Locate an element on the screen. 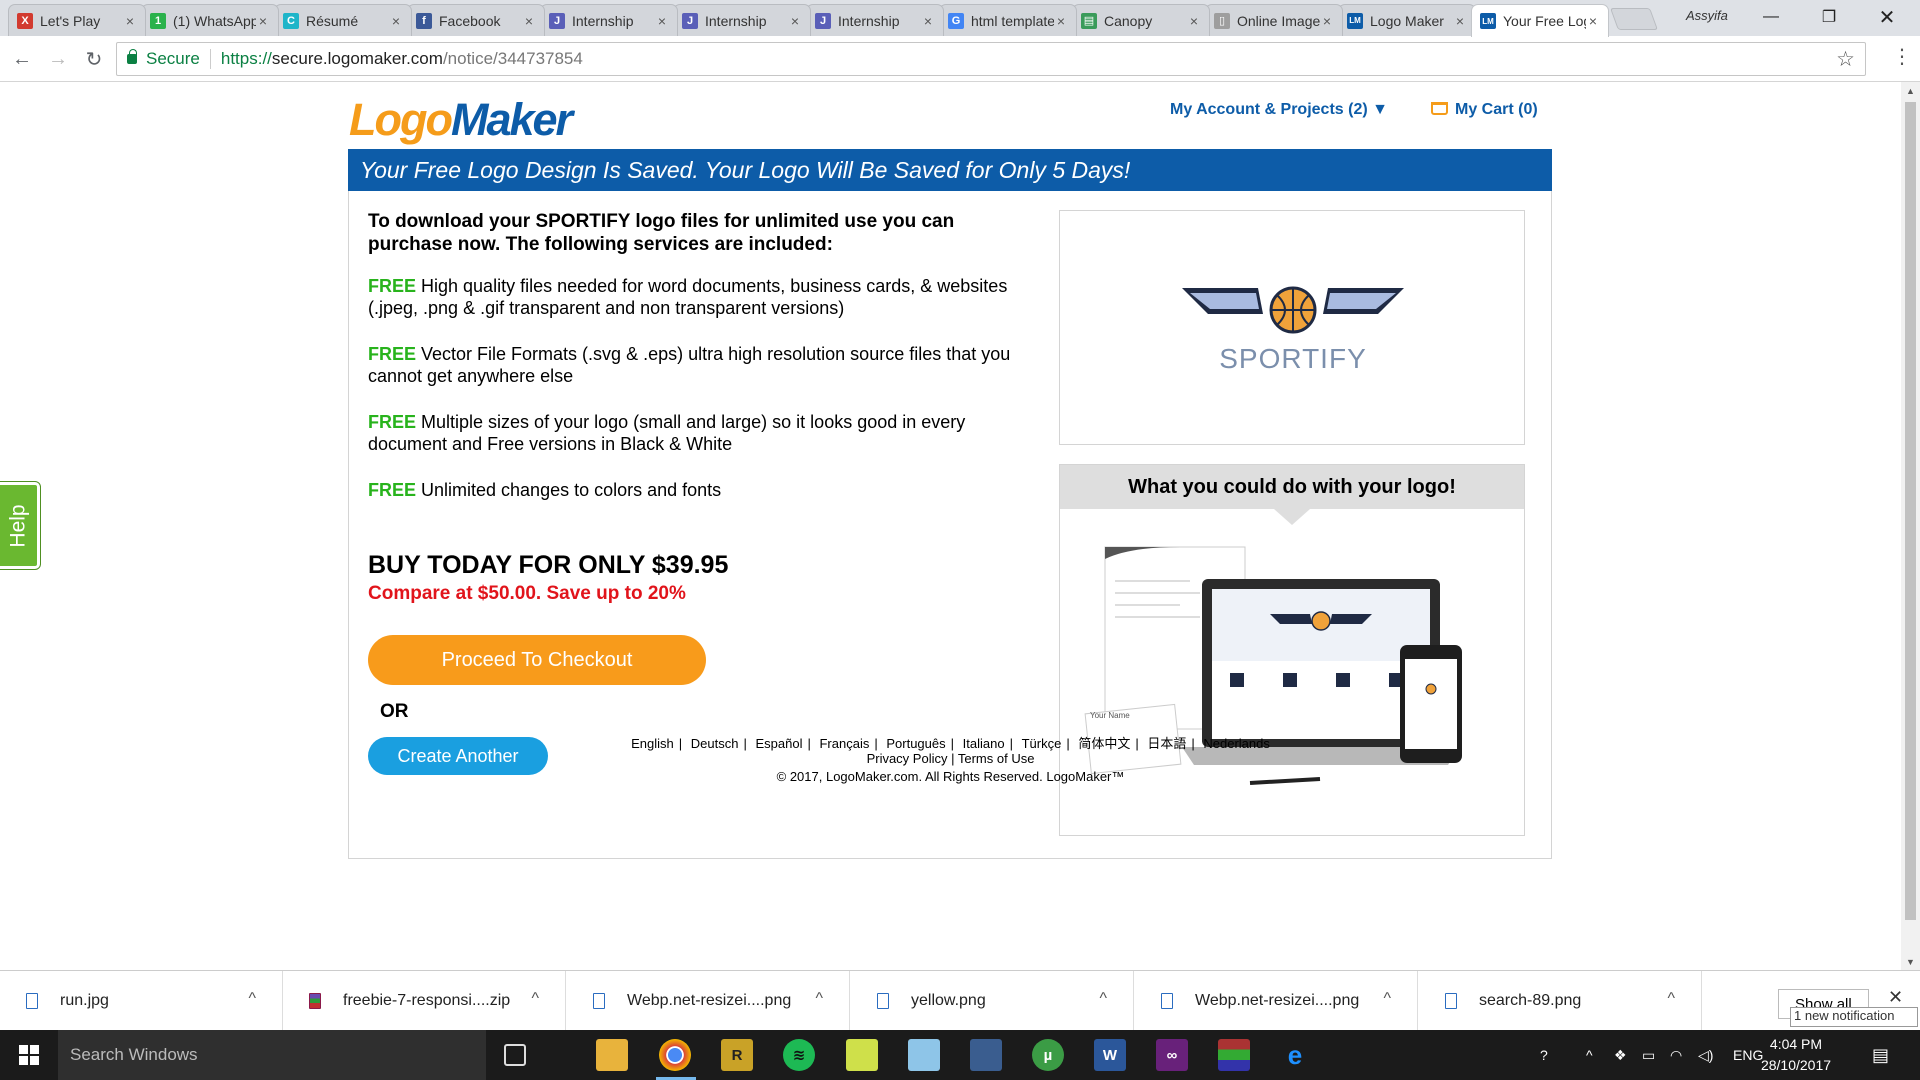 The width and height of the screenshot is (1920, 1080). lang-link-portugues: Português is located at coordinates (915, 743).